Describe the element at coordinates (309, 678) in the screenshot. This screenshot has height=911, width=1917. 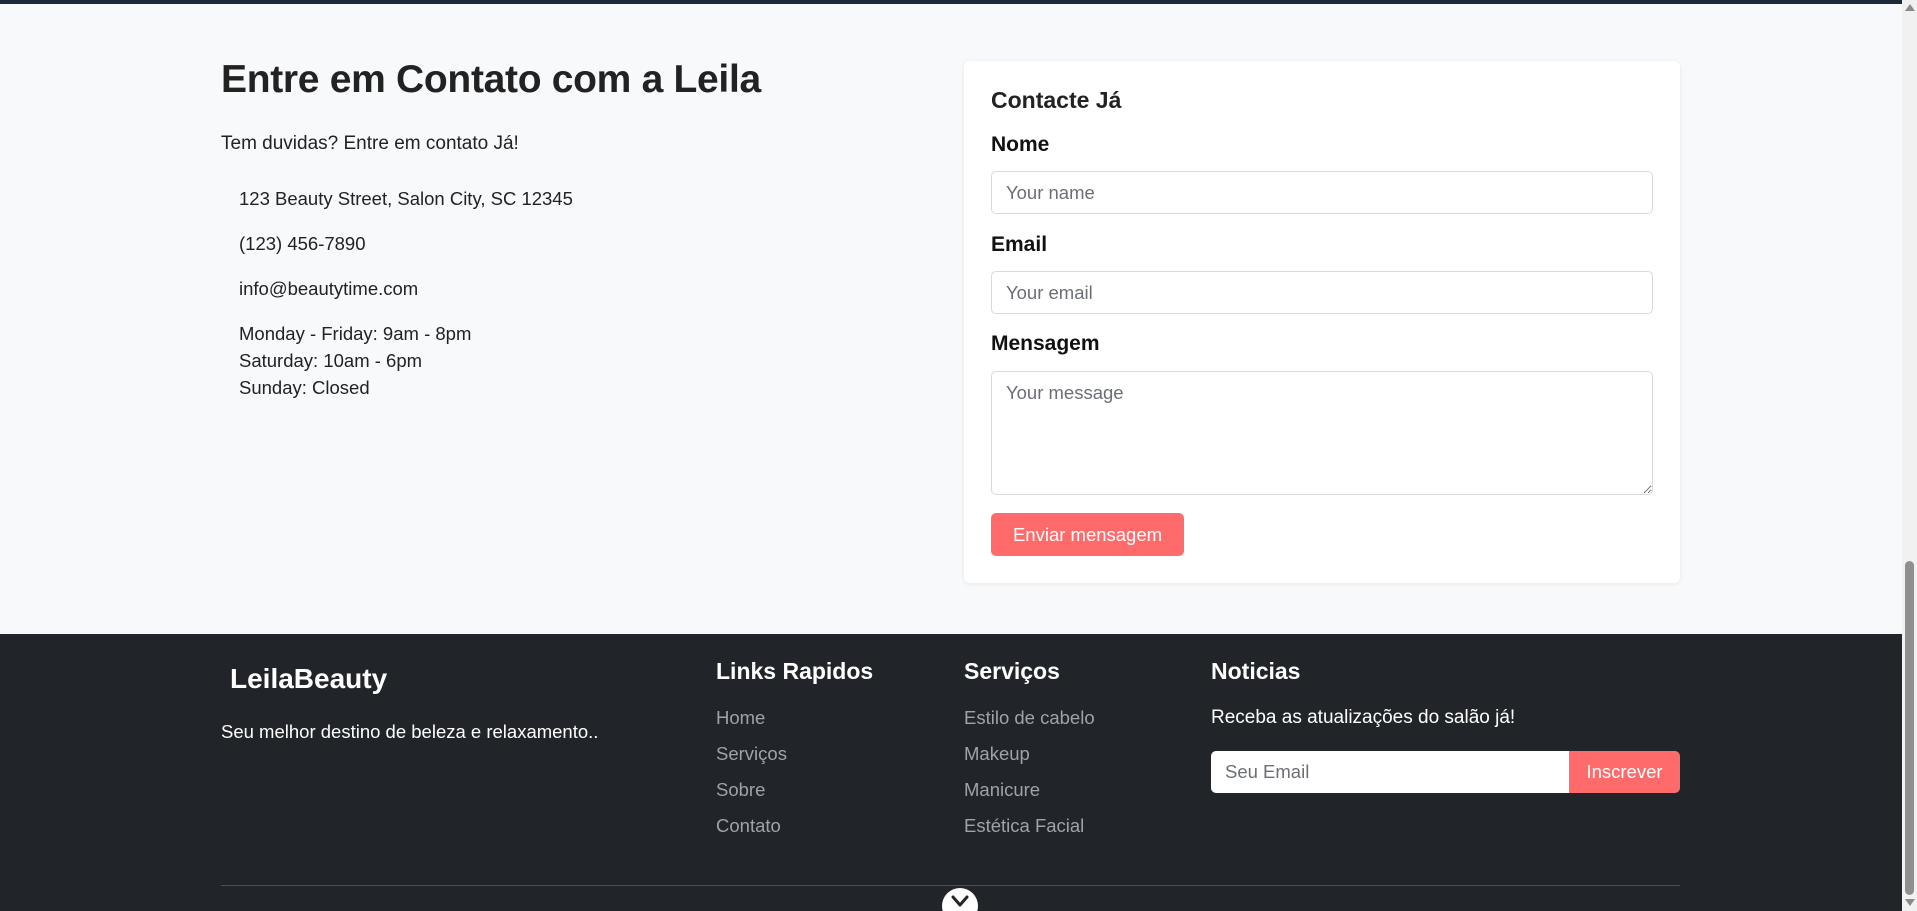
I see `footer-brand: LeilaBeauty` at that location.